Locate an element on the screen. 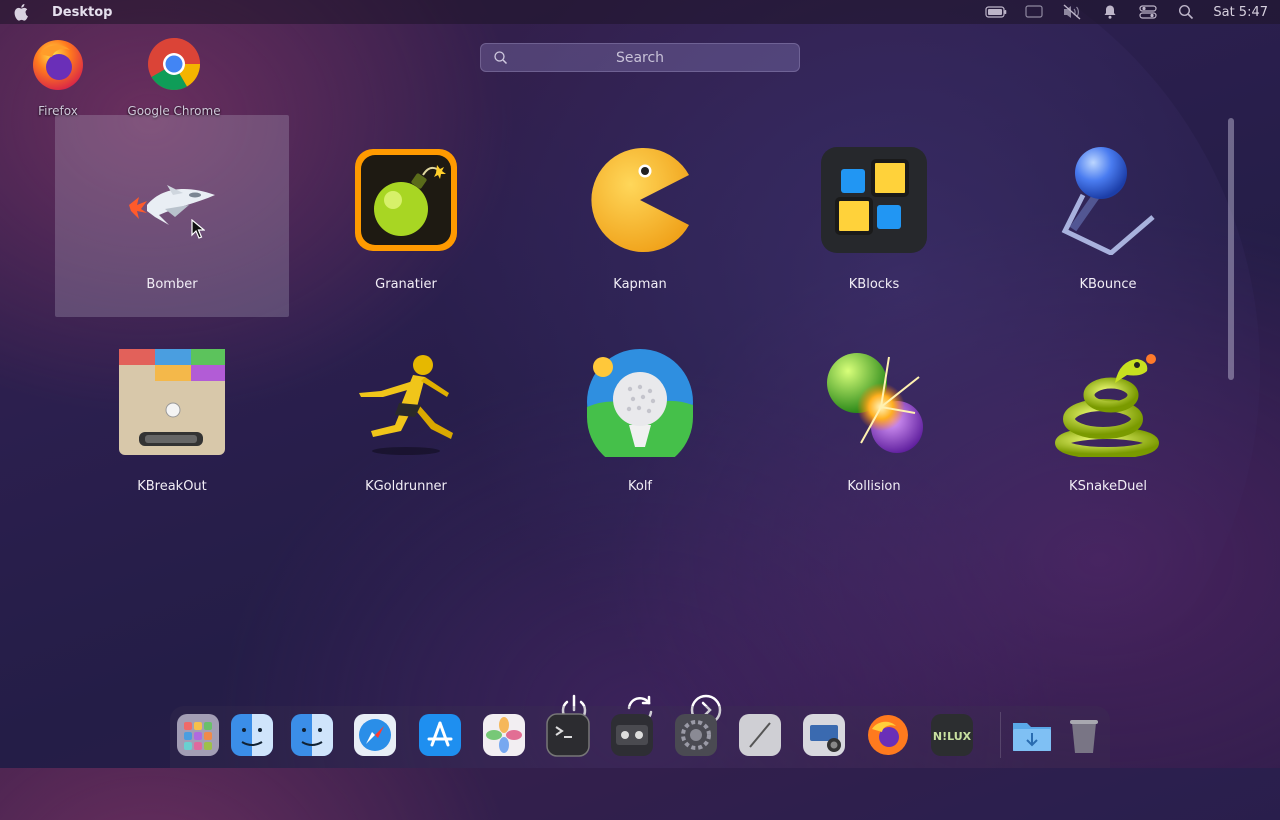  menu-bar: Desktop Sat 5:47 is located at coordinates (640, 12).